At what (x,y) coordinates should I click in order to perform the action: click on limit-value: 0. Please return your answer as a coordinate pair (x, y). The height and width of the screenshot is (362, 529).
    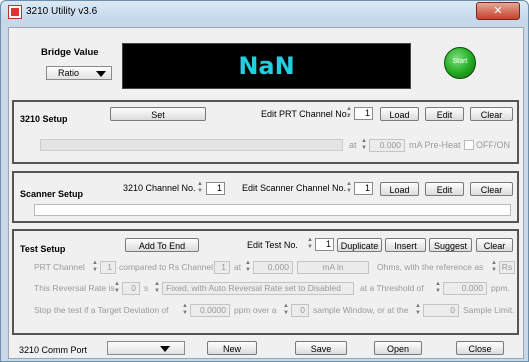
    Looking at the image, I should click on (441, 310).